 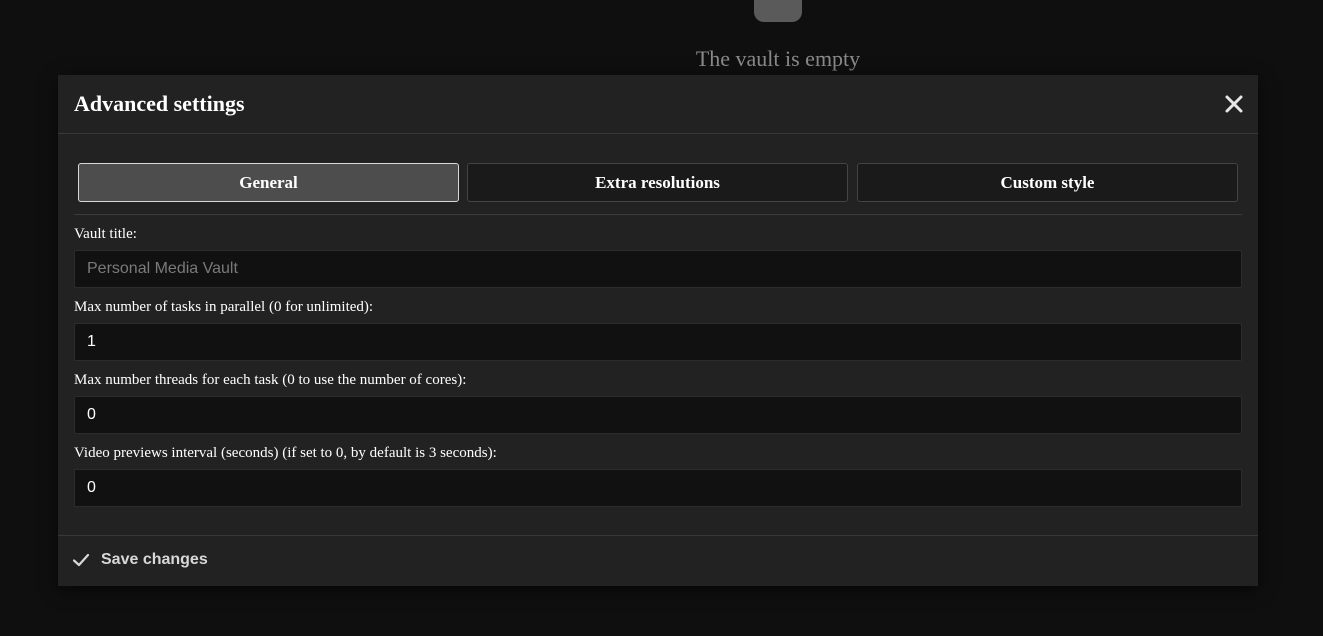 I want to click on vault-icon, so click(x=778, y=11).